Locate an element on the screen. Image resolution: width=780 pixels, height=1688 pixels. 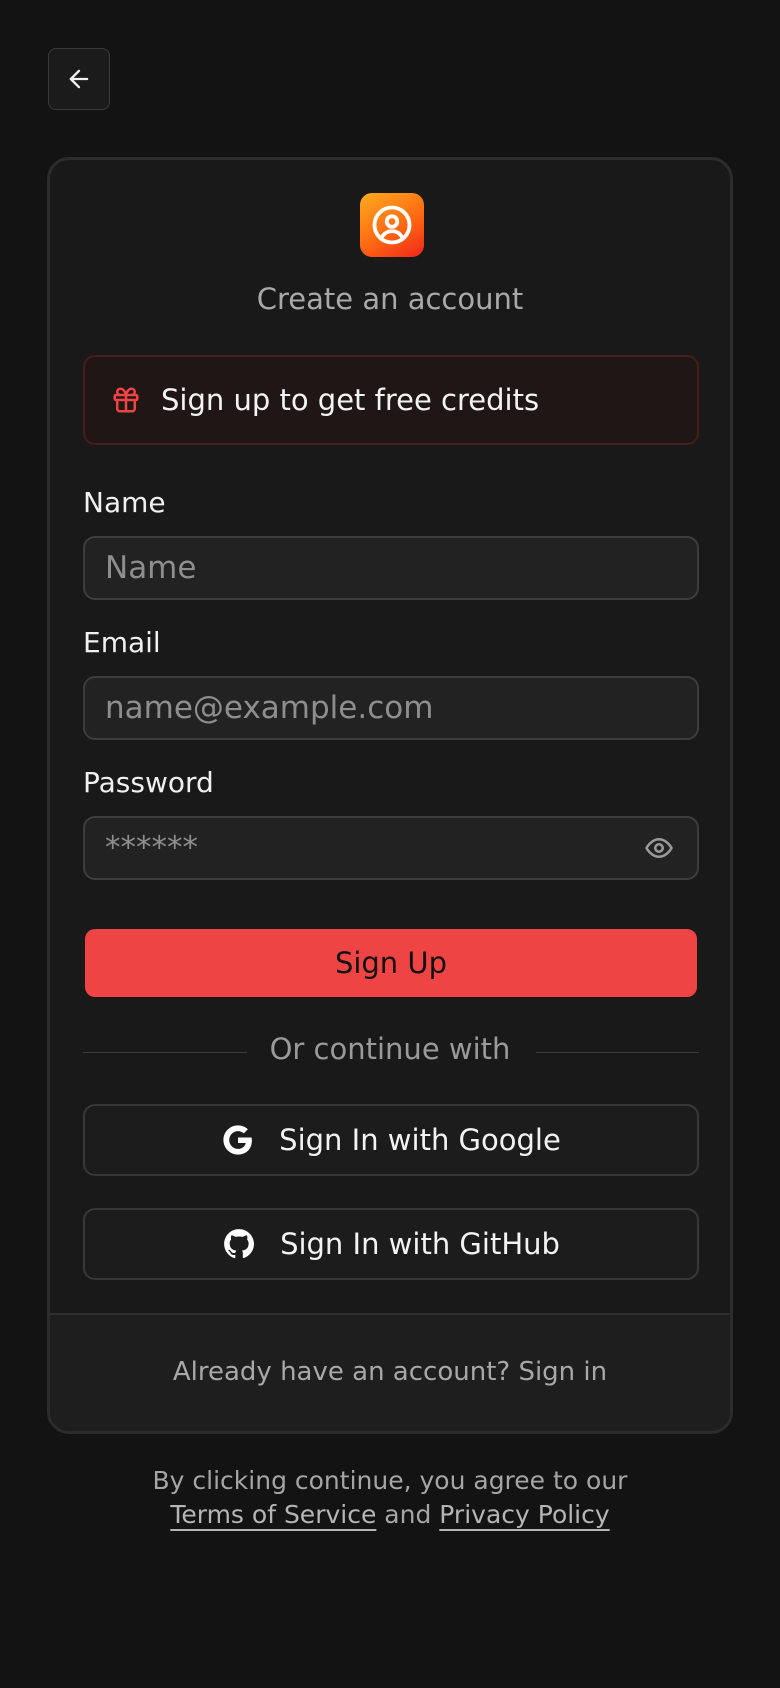
arrow-left-icon is located at coordinates (79, 79).